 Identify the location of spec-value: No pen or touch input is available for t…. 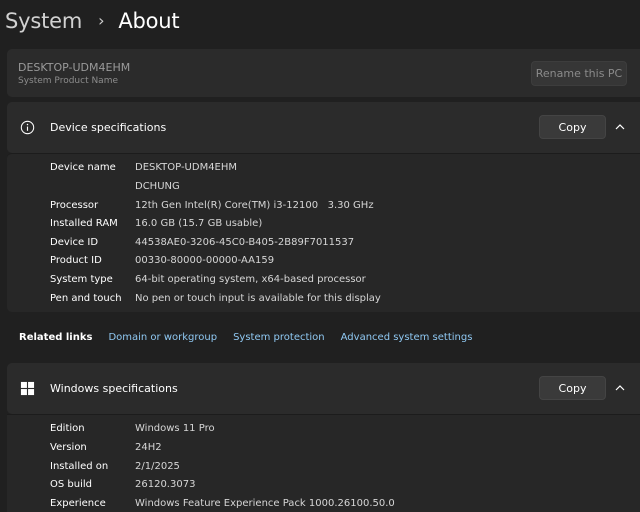
(258, 298).